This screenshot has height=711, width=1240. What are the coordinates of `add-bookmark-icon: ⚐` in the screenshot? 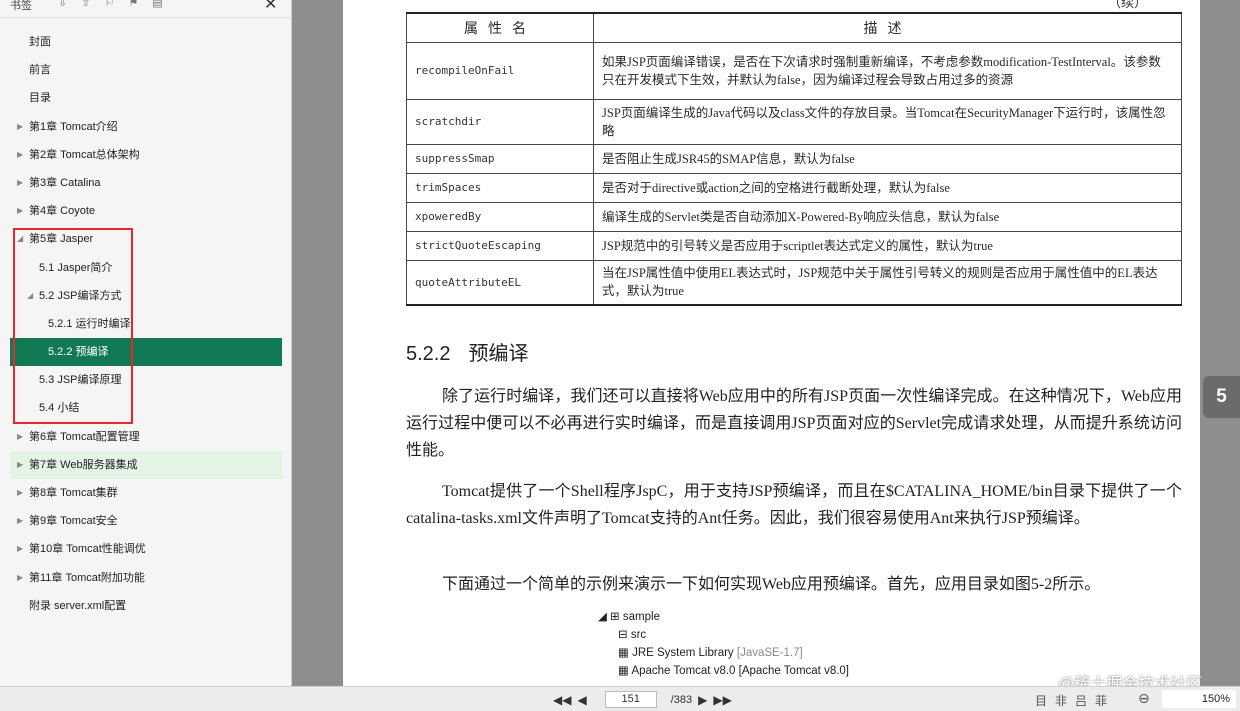 It's located at (109, 4).